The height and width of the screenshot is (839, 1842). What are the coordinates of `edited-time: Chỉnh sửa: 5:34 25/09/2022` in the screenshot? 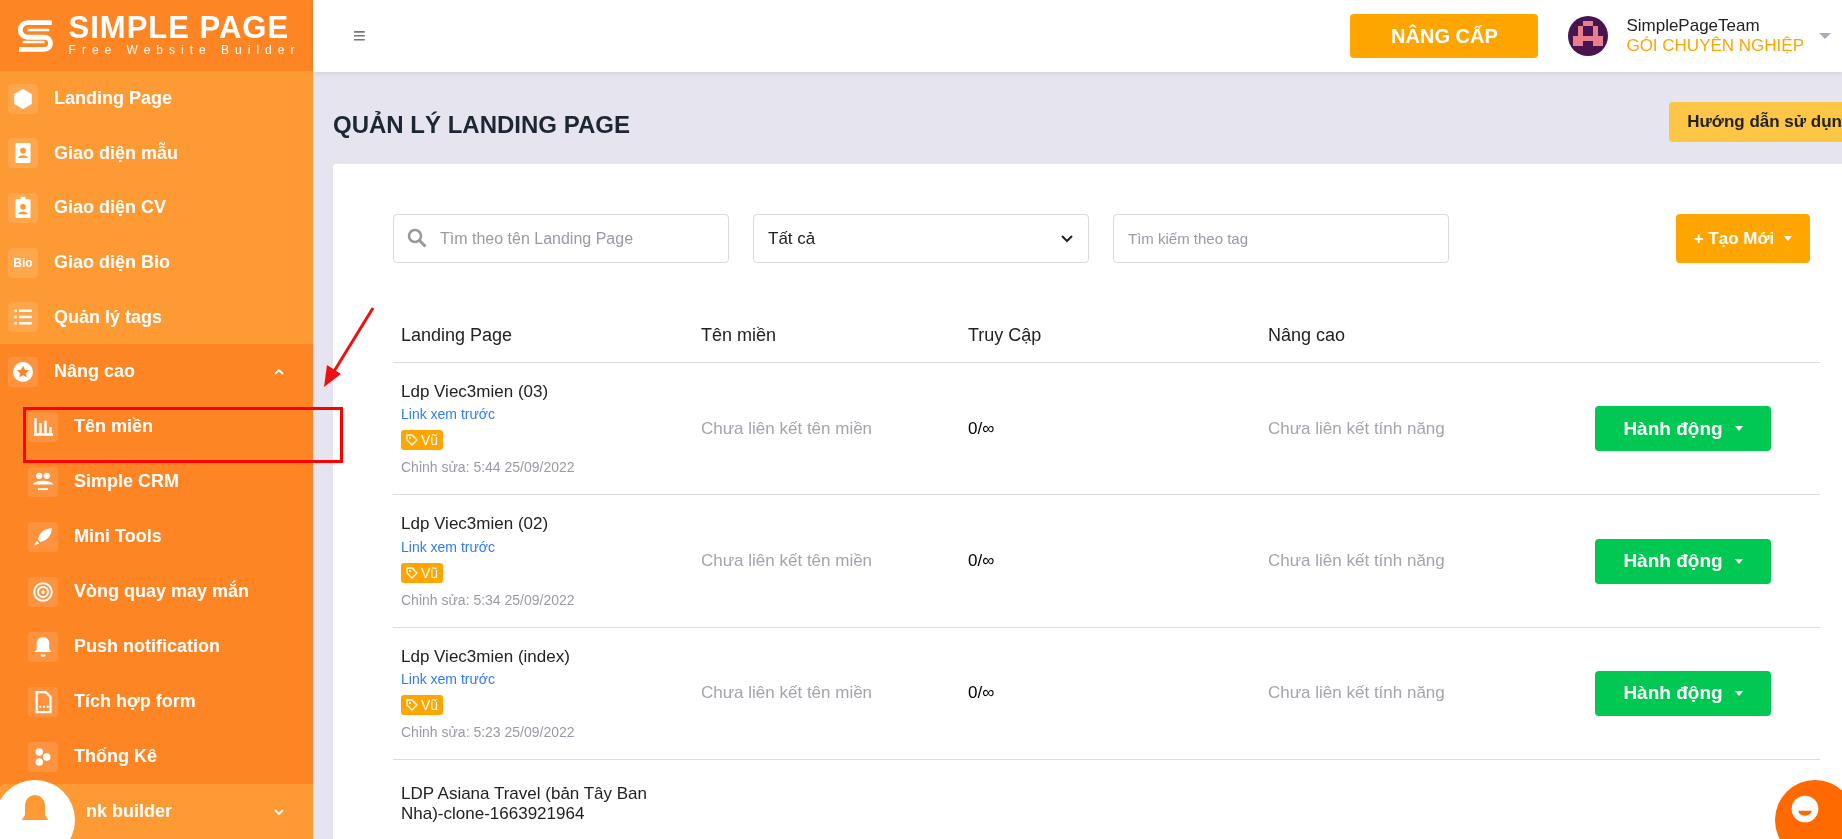 It's located at (488, 599).